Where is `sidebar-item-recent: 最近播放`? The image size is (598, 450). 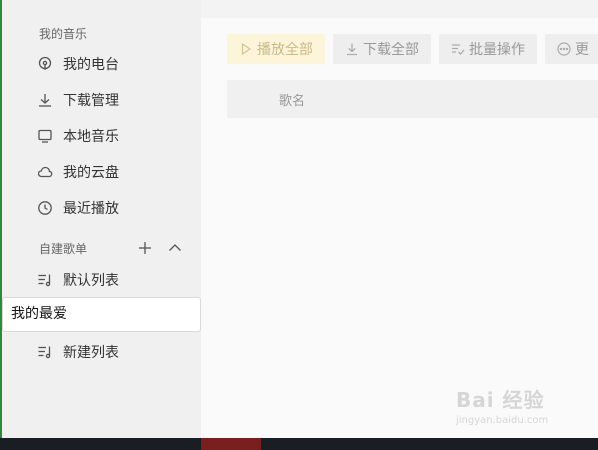
sidebar-item-recent: 最近播放 is located at coordinates (101, 208).